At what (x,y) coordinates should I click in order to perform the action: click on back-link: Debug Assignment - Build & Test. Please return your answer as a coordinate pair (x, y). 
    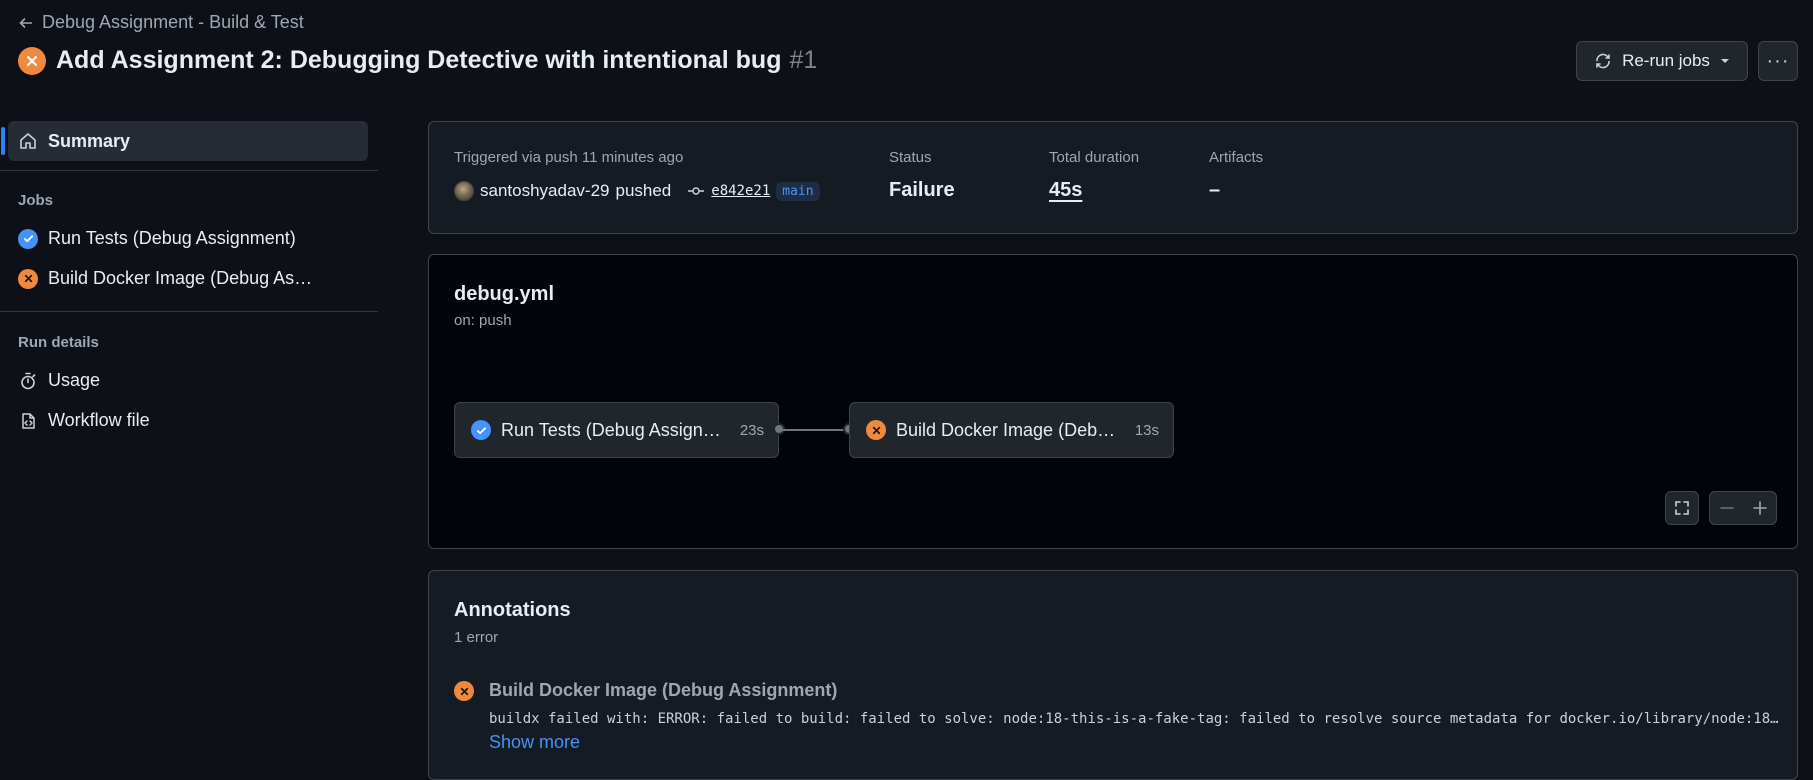
    Looking at the image, I should click on (161, 22).